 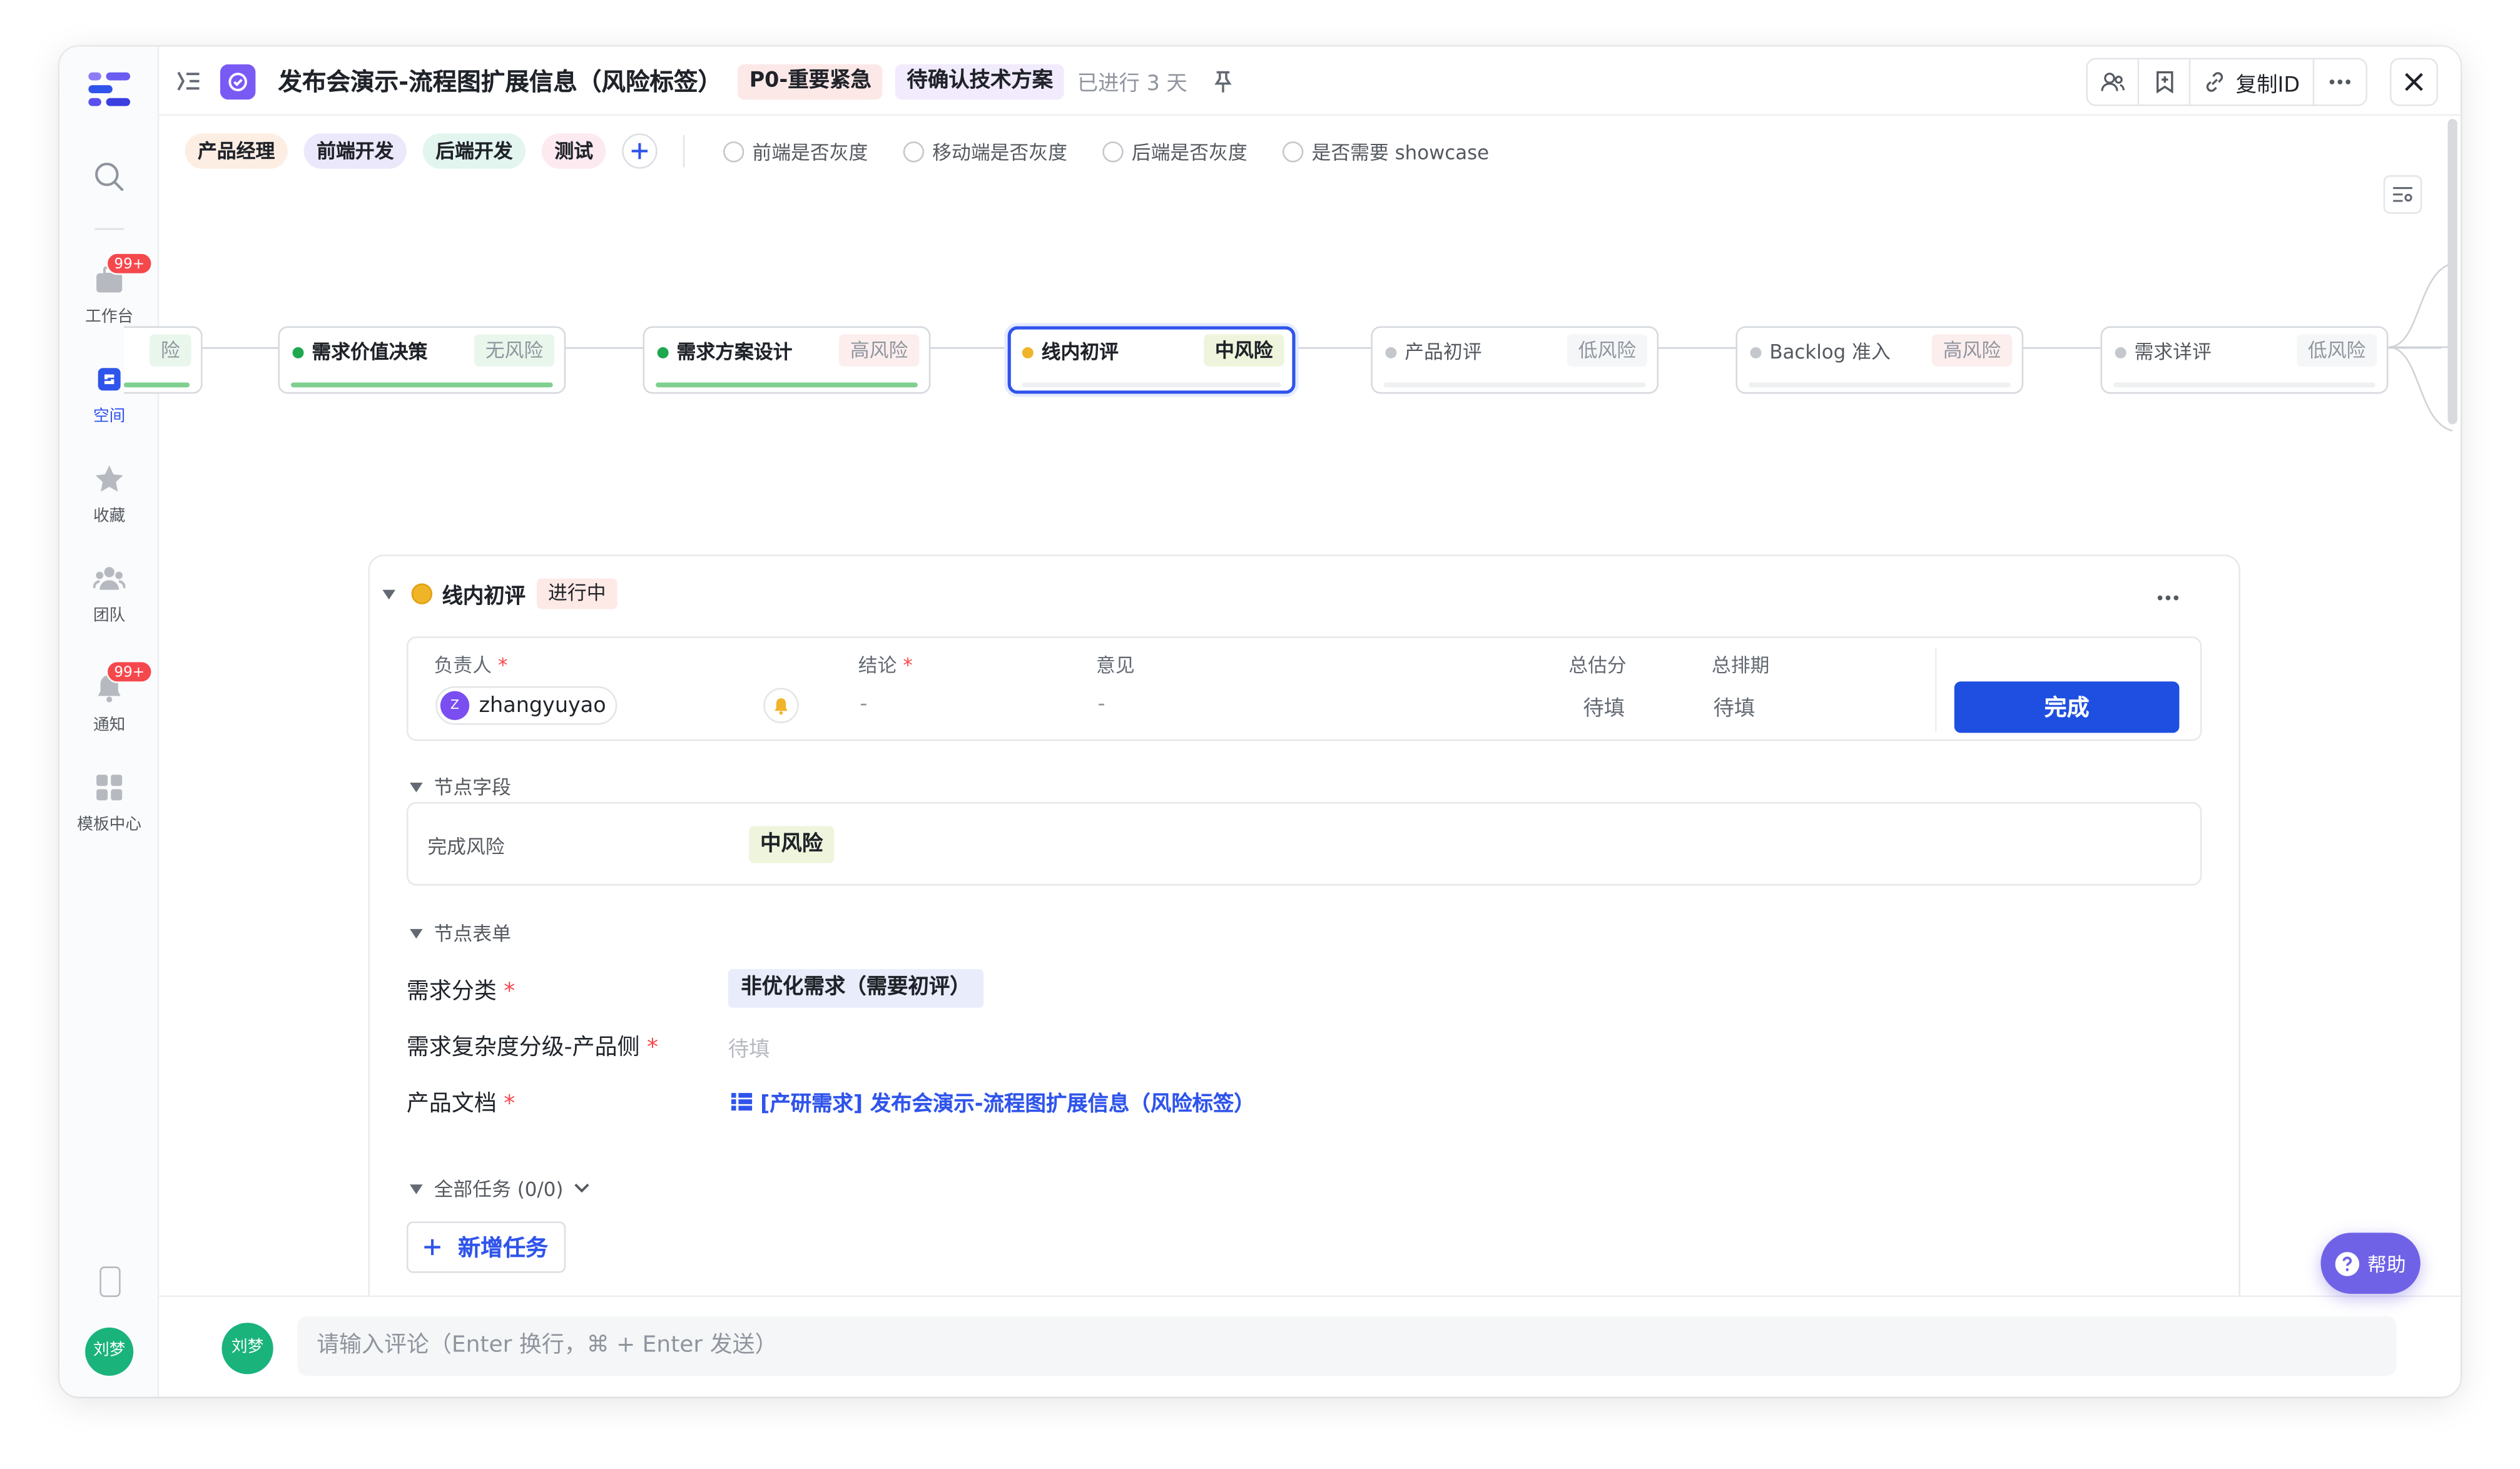 I want to click on more-button, so click(x=2339, y=81).